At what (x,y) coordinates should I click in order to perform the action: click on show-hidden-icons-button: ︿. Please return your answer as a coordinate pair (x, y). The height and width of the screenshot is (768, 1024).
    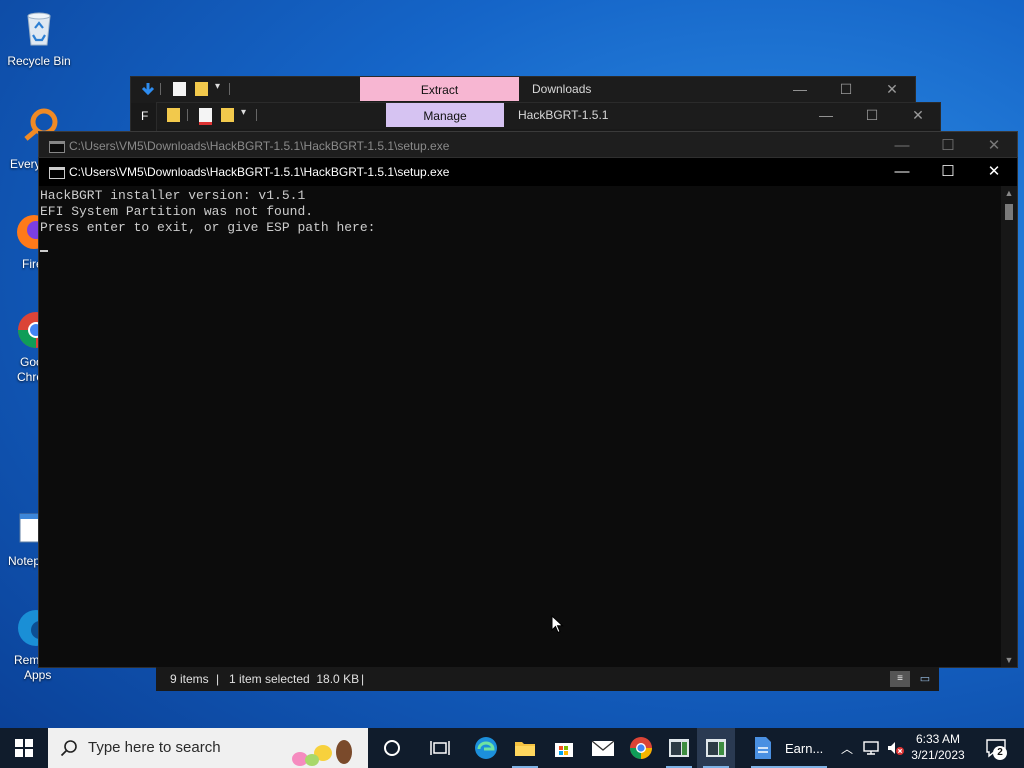
    Looking at the image, I should click on (847, 748).